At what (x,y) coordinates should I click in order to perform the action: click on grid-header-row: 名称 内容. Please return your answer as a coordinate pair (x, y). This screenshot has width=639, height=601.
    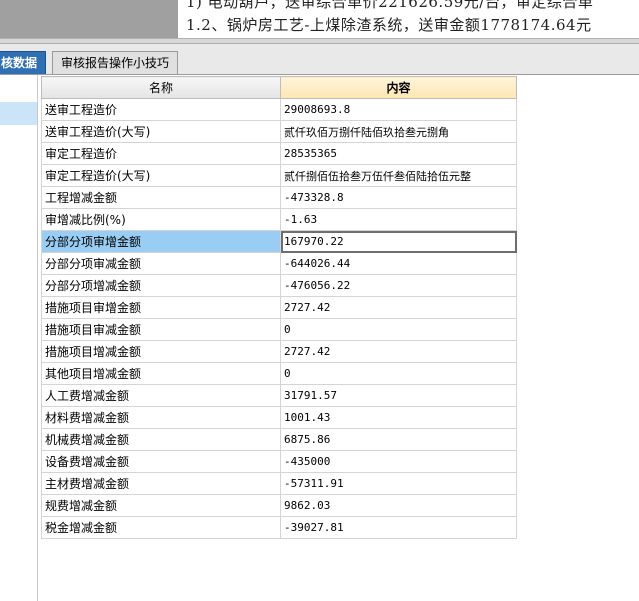
    Looking at the image, I should click on (279, 87).